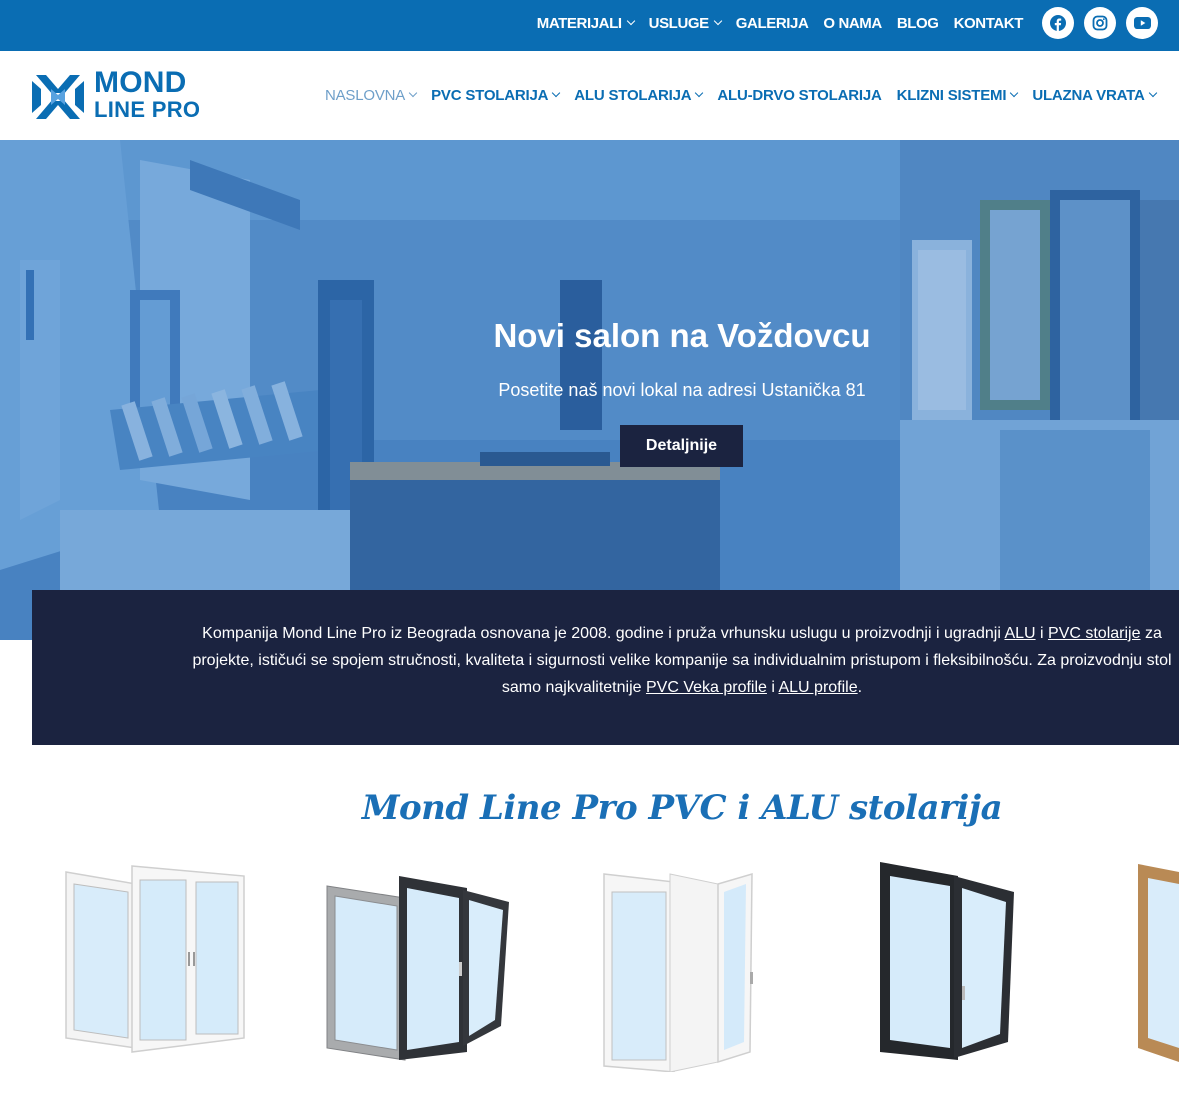 This screenshot has width=1179, height=1110. What do you see at coordinates (682, 335) in the screenshot?
I see `hero-title: Novi salon na Voždovcu` at bounding box center [682, 335].